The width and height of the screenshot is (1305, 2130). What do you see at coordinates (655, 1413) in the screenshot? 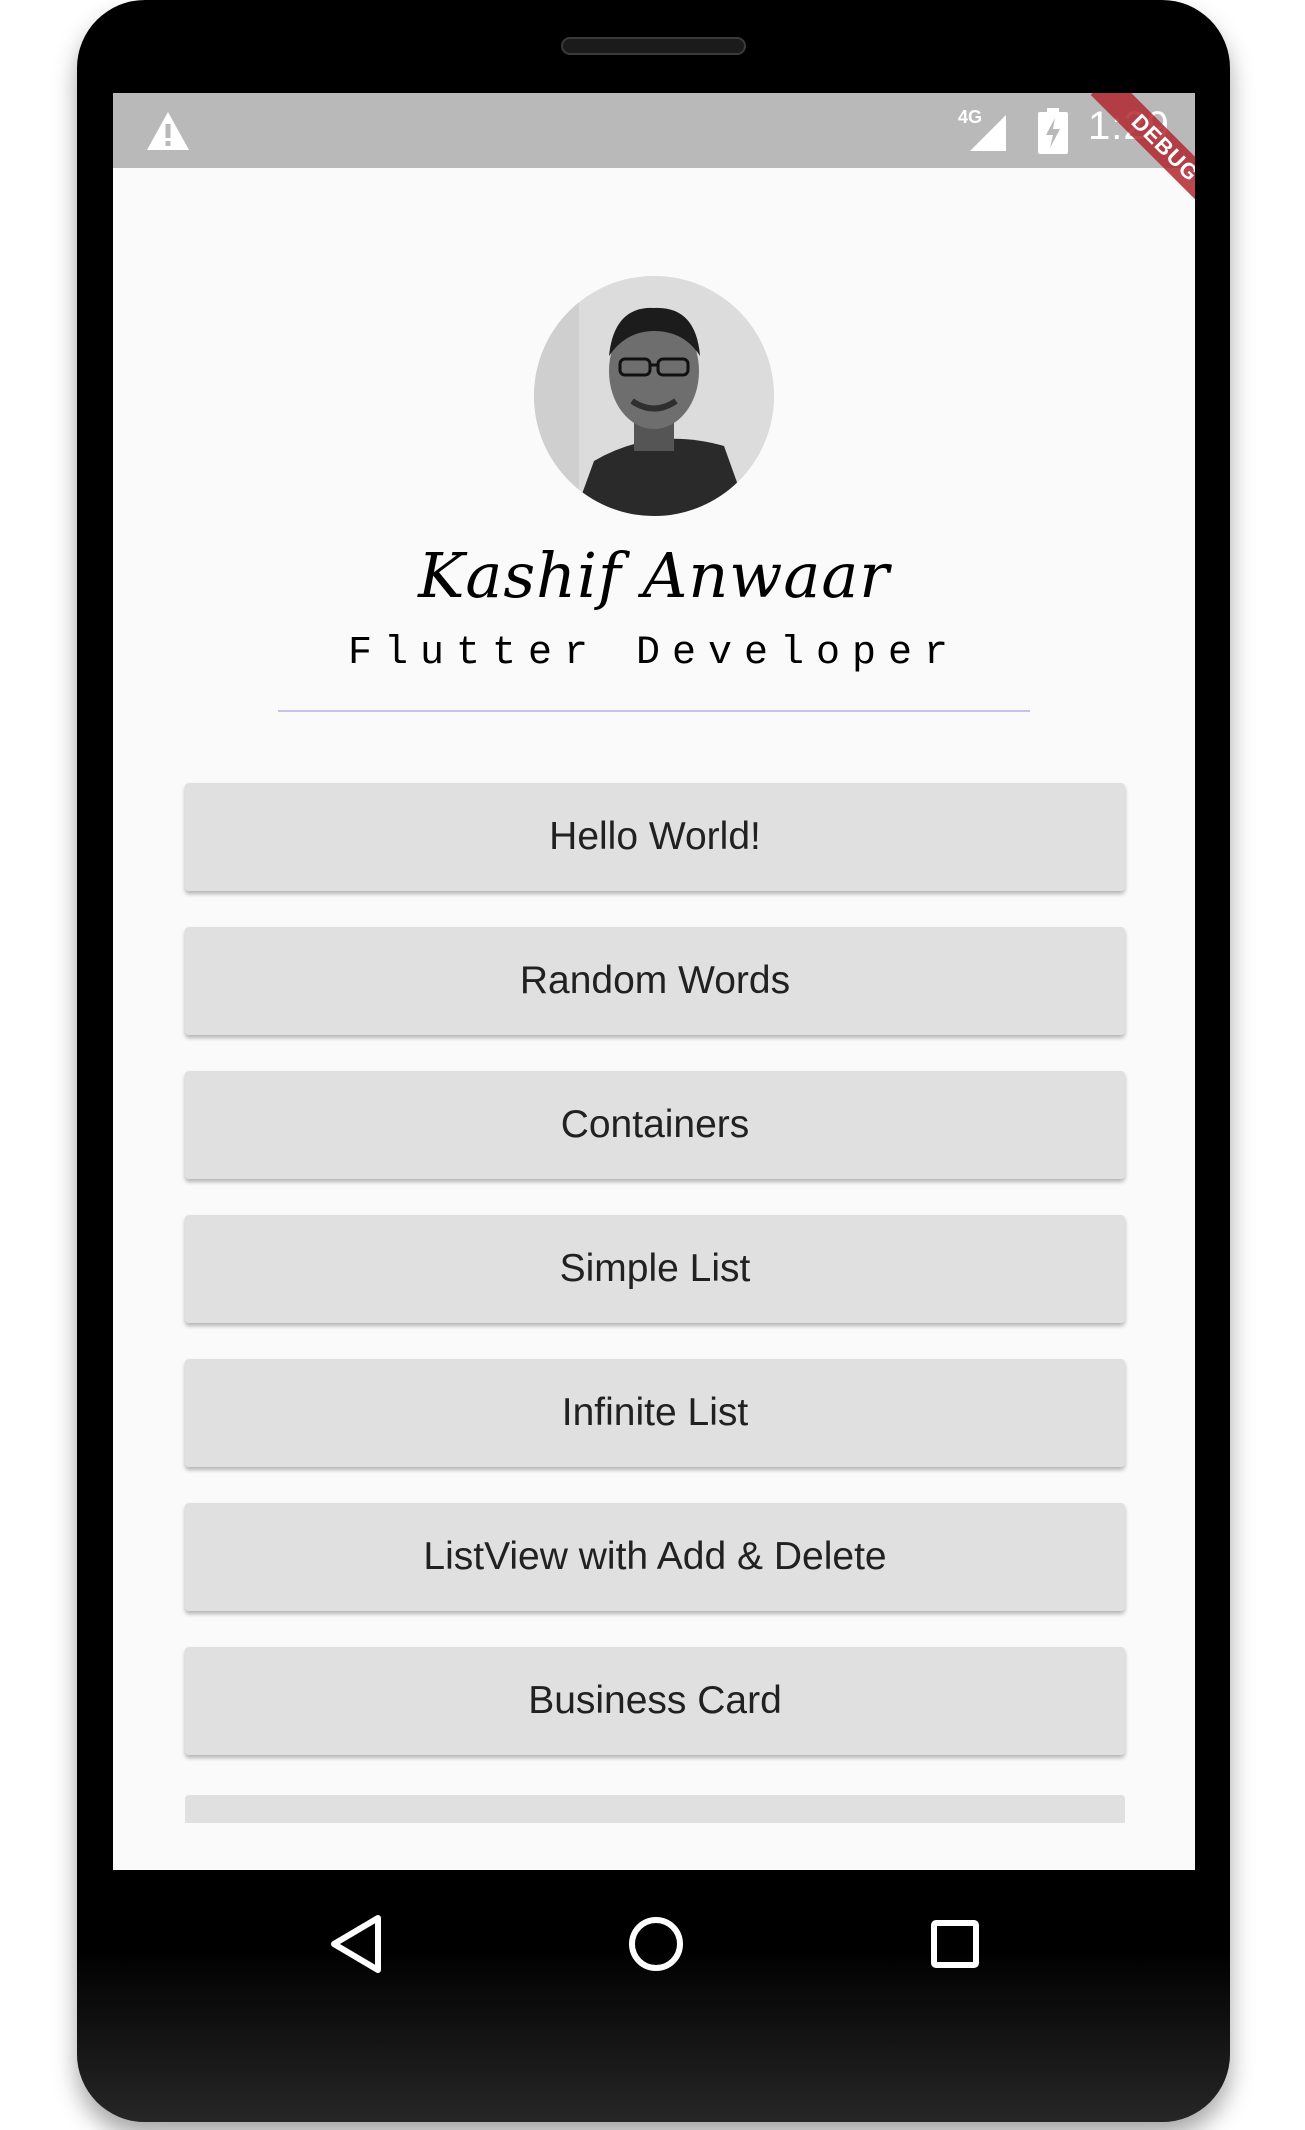
I see `infinite-list-button: Infinite List` at bounding box center [655, 1413].